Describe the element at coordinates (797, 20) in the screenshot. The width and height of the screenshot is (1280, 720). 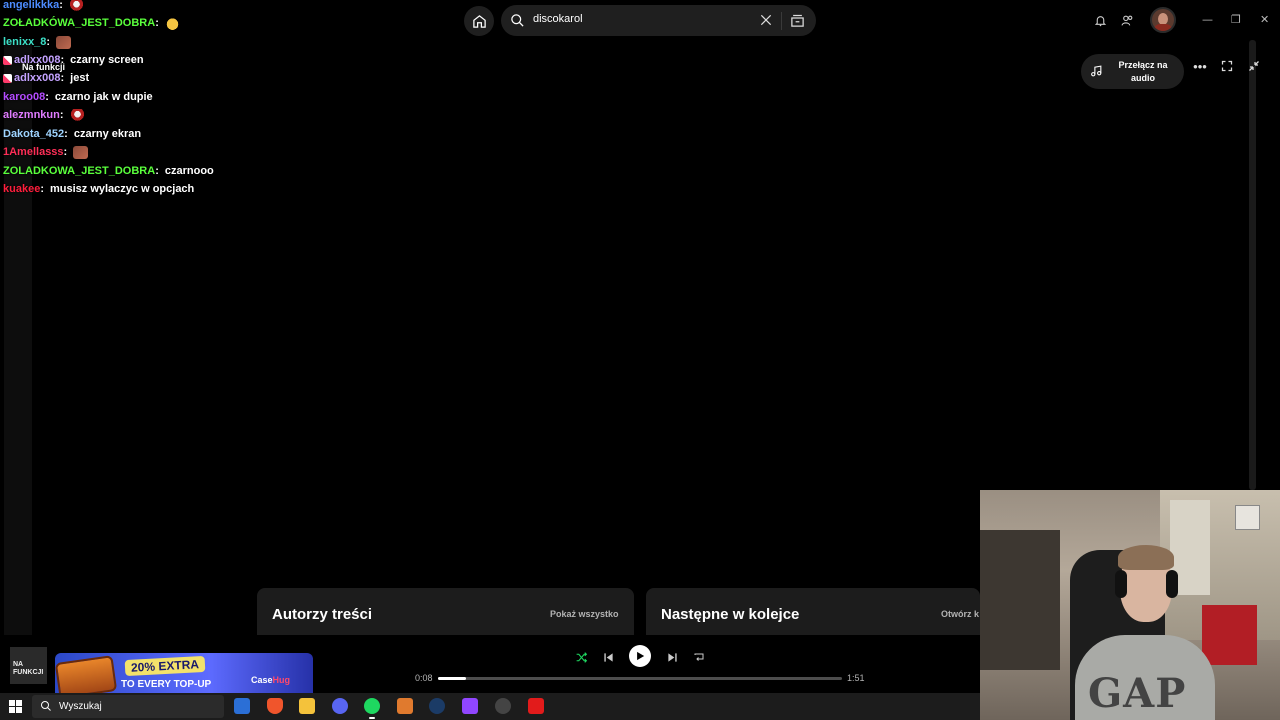
I see `browse-icon` at that location.